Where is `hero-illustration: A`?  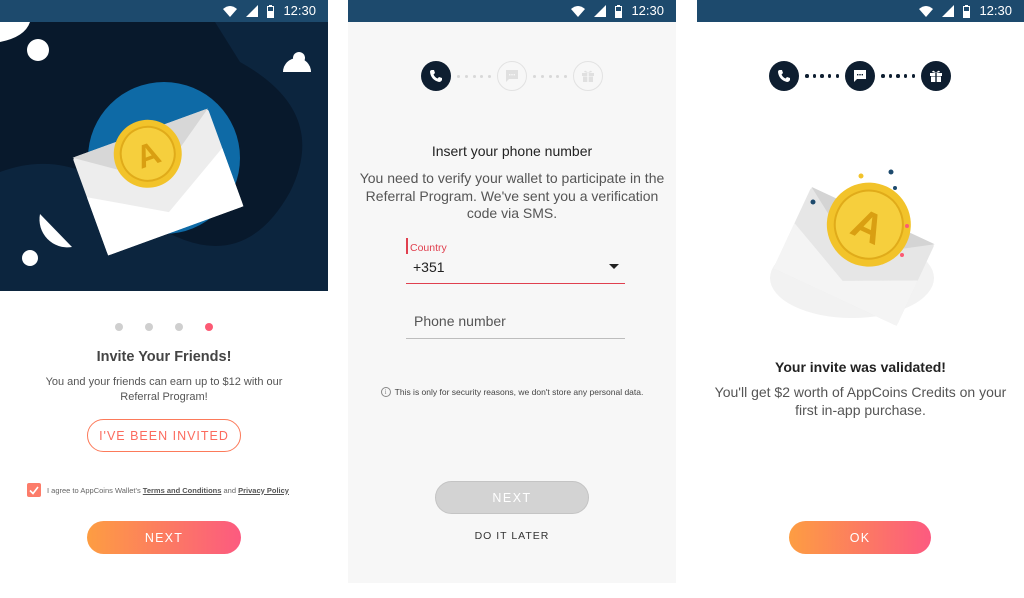 hero-illustration: A is located at coordinates (164, 156).